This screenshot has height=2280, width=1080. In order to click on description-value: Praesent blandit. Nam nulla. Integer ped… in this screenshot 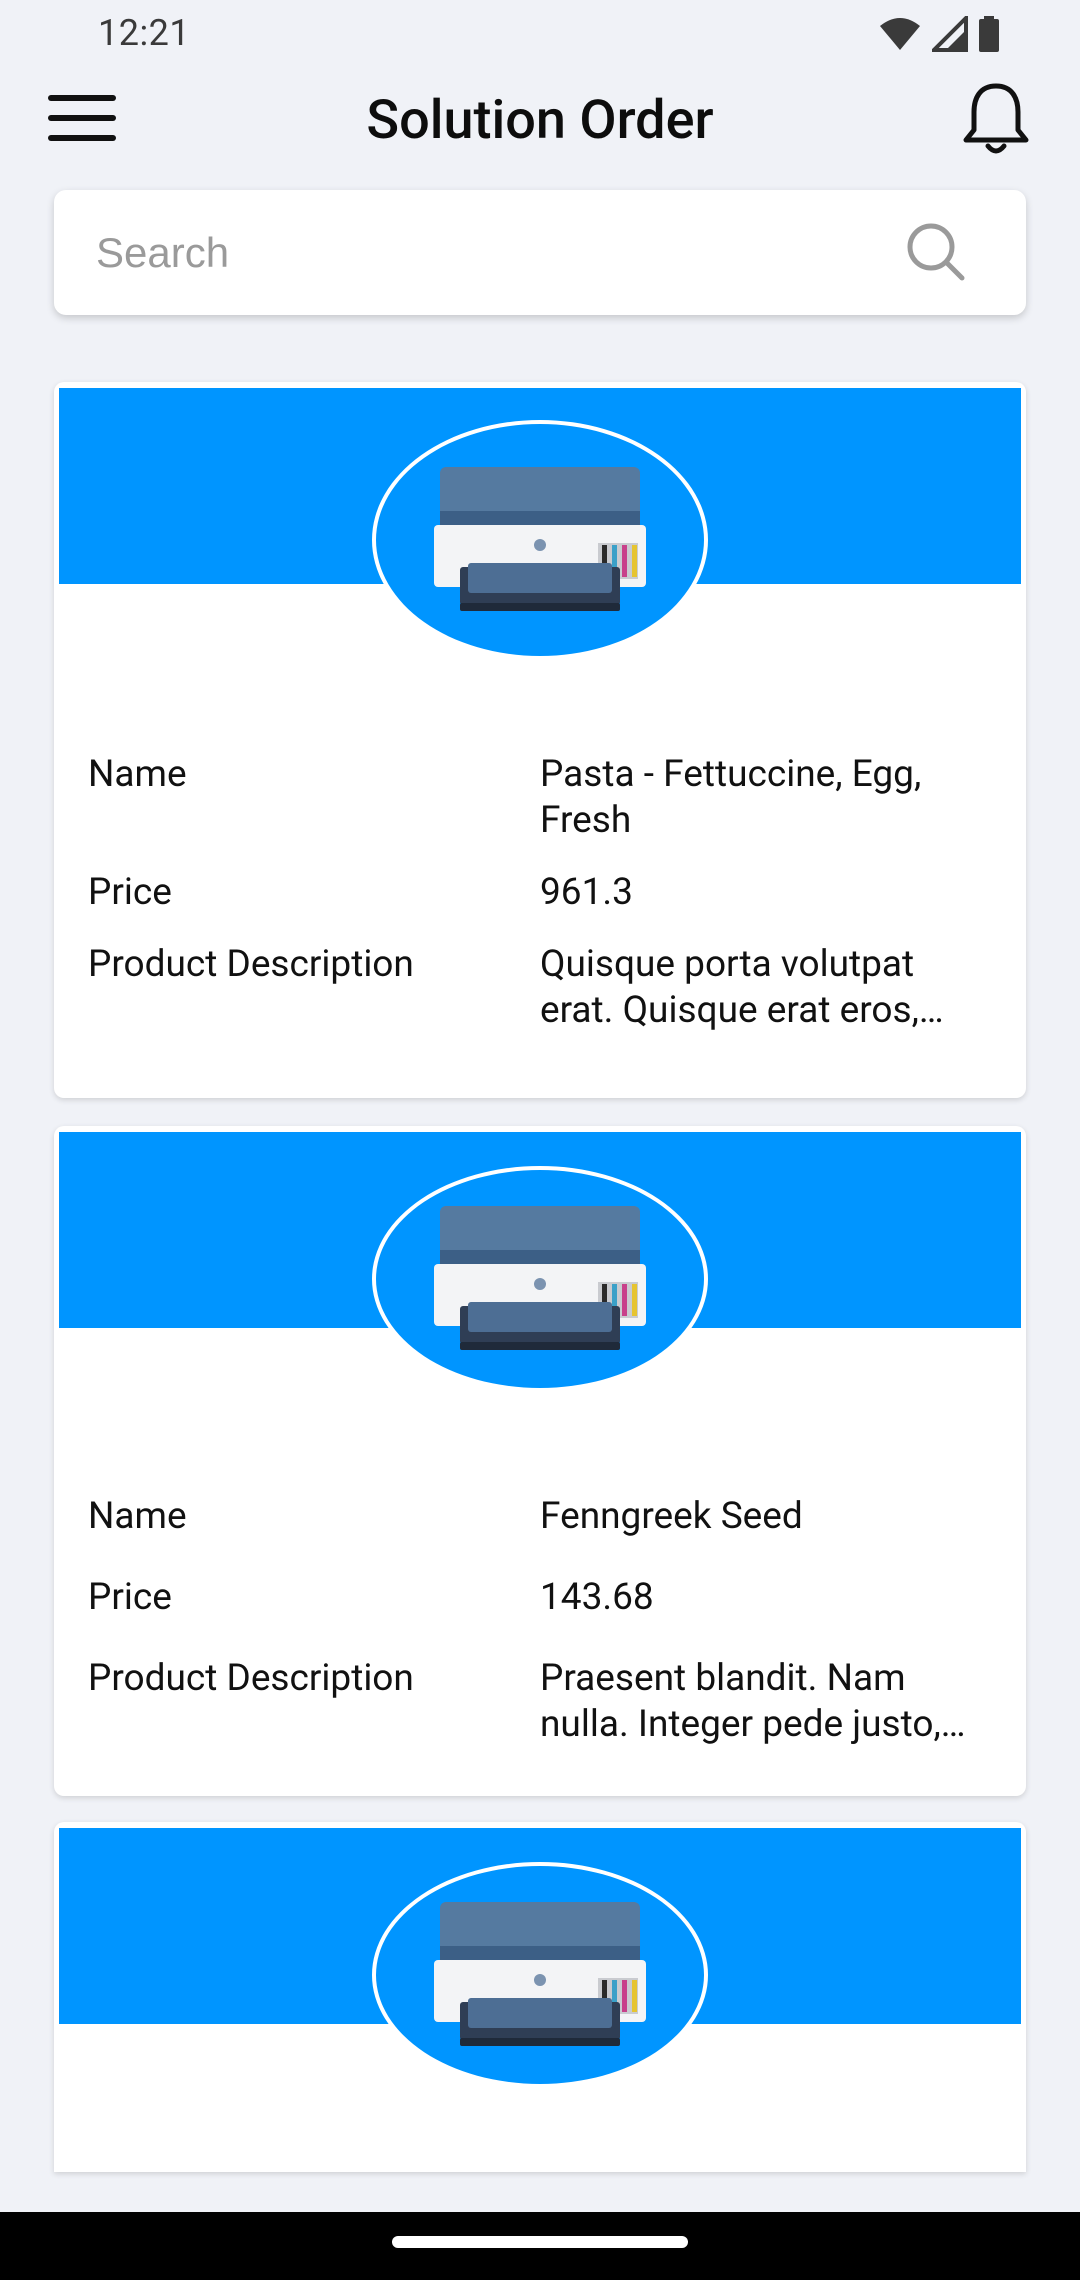, I will do `click(740, 1701)`.